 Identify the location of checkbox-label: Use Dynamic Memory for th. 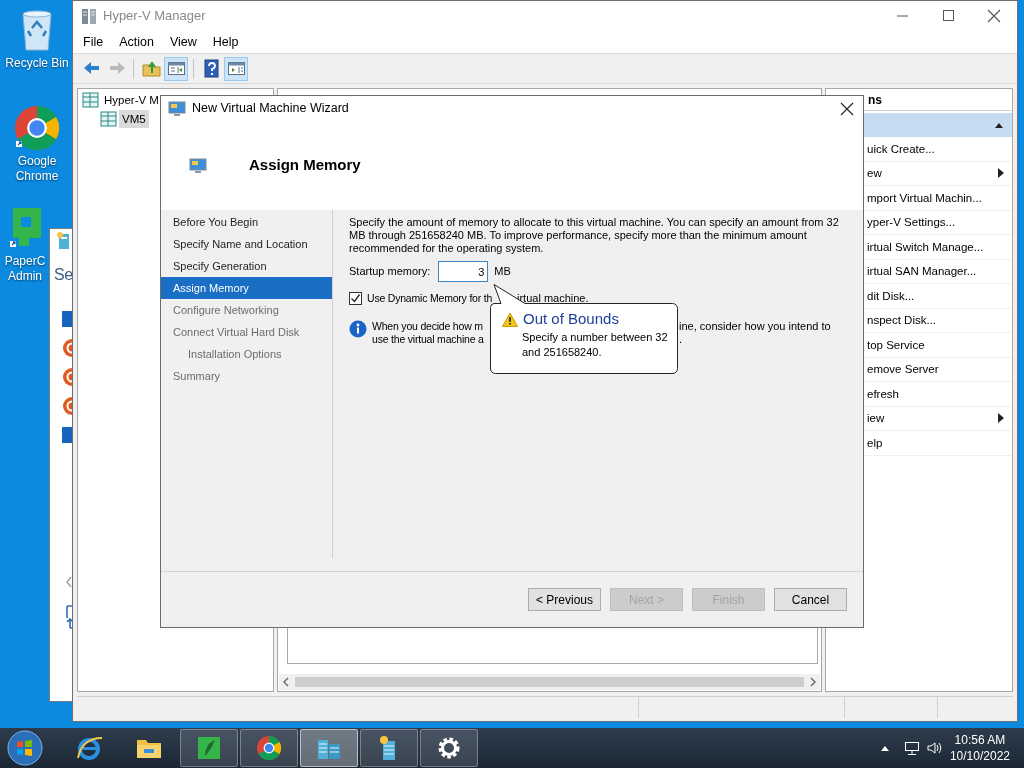
(430, 298).